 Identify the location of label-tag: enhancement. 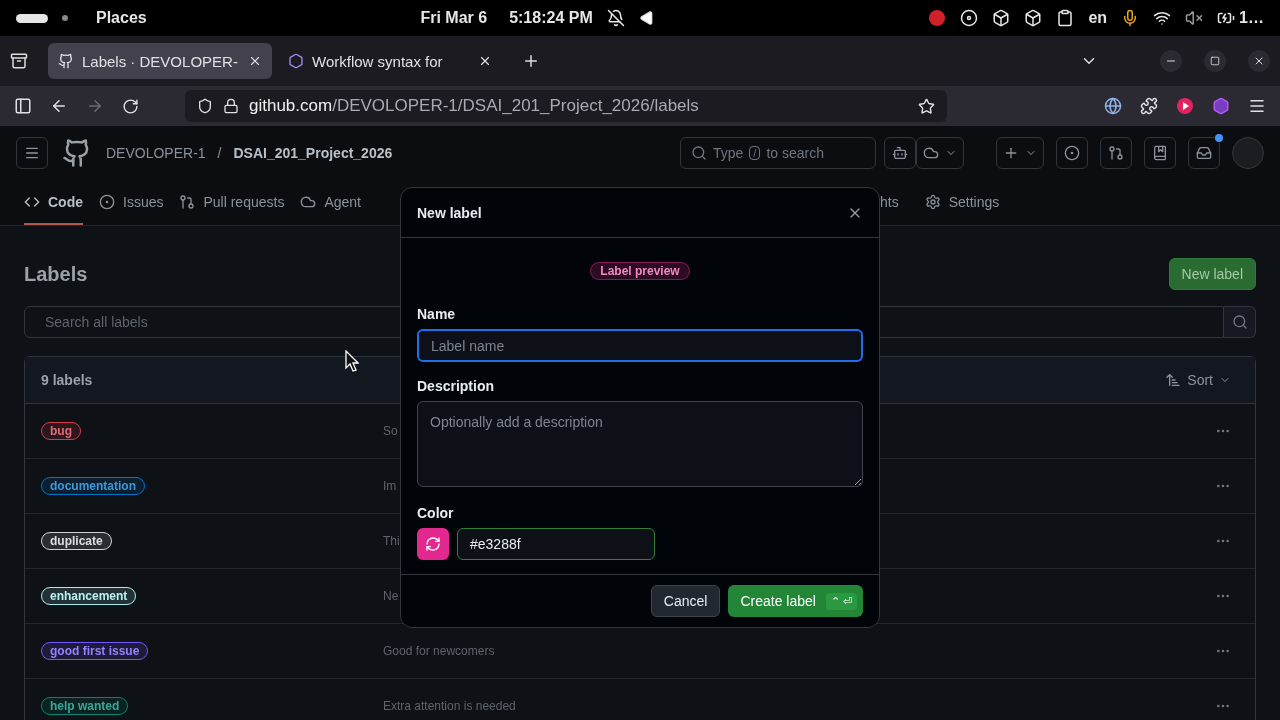
(89, 596).